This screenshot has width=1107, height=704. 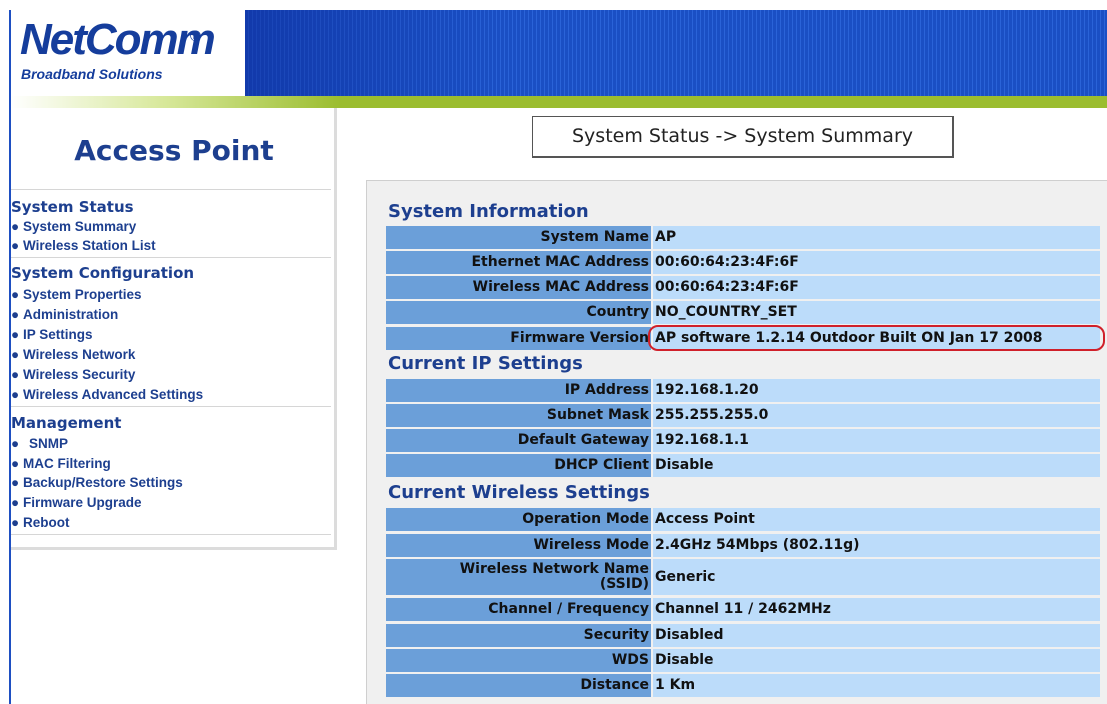 What do you see at coordinates (89, 245) in the screenshot?
I see `sidebar-item-label: Wireless Station List` at bounding box center [89, 245].